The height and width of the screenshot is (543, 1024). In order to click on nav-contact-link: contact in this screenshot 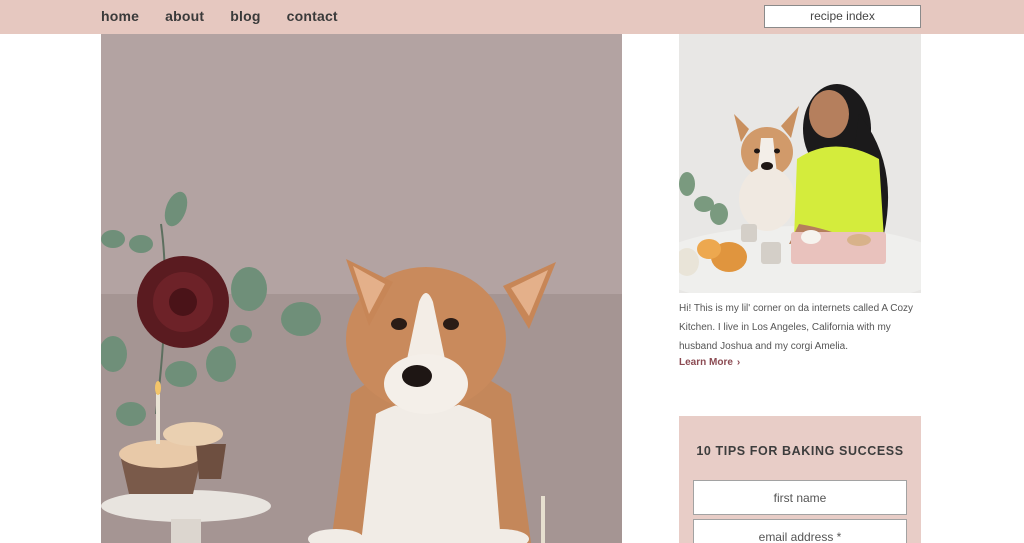, I will do `click(312, 16)`.